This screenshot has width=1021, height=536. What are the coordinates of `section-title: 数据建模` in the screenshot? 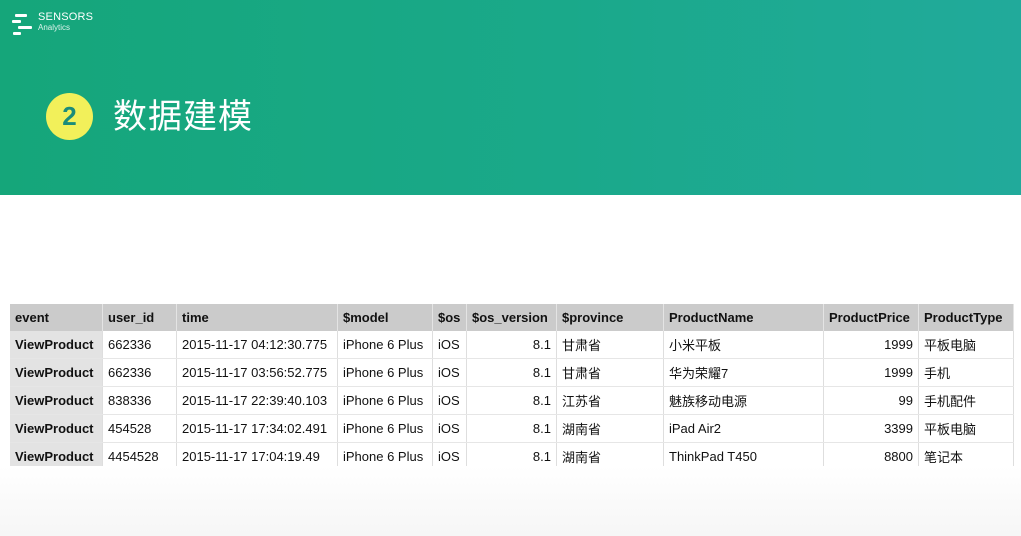 It's located at (183, 117).